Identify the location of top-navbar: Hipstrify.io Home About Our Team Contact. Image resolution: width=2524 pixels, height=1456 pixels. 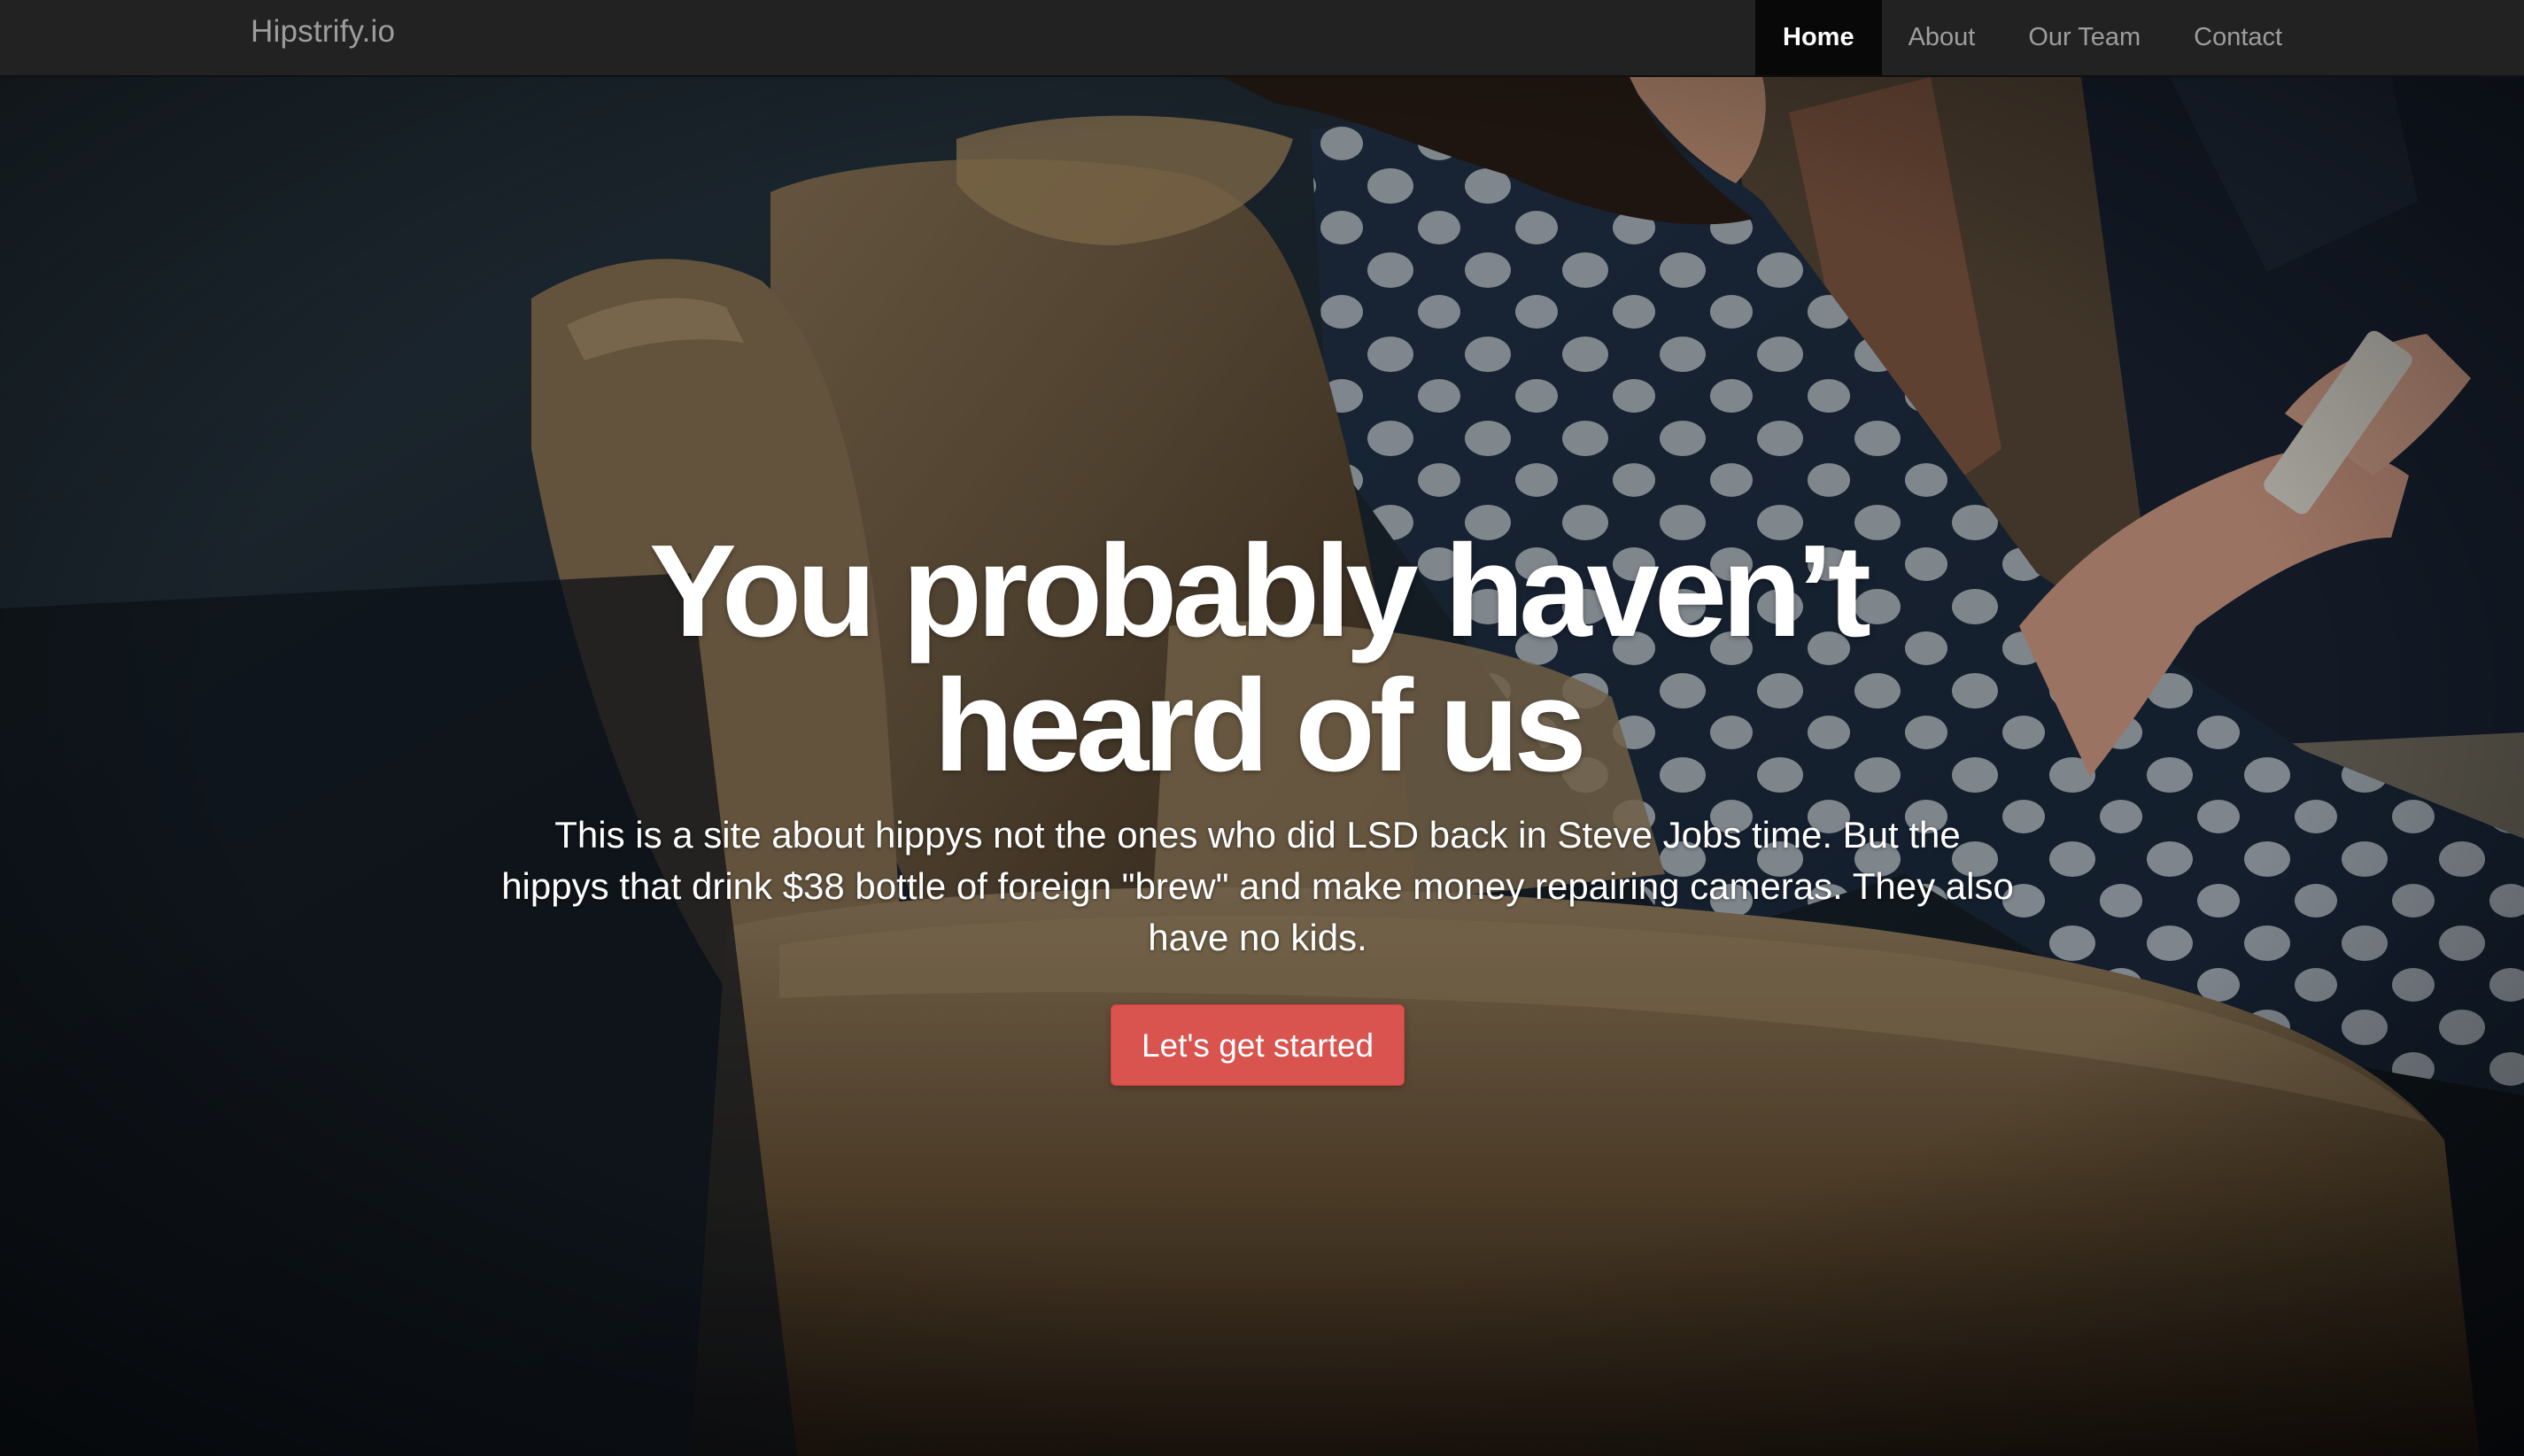
(1262, 38).